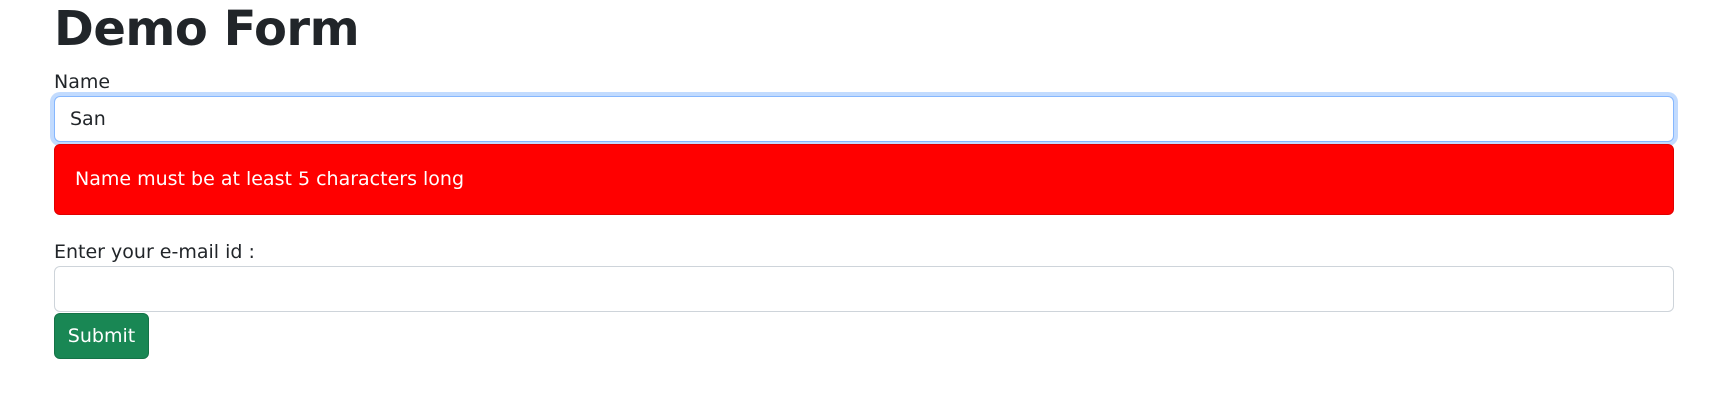 The image size is (1711, 411). Describe the element at coordinates (864, 119) in the screenshot. I see `name-input` at that location.